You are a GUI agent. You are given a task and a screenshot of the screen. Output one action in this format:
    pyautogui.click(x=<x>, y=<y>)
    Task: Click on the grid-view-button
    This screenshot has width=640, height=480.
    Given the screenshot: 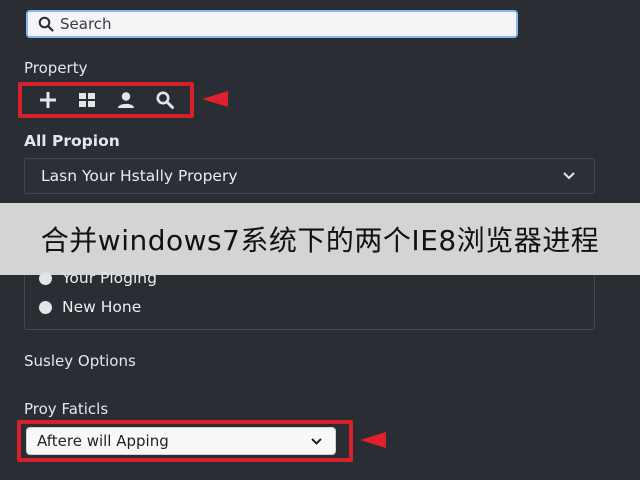 What is the action you would take?
    pyautogui.click(x=87, y=100)
    